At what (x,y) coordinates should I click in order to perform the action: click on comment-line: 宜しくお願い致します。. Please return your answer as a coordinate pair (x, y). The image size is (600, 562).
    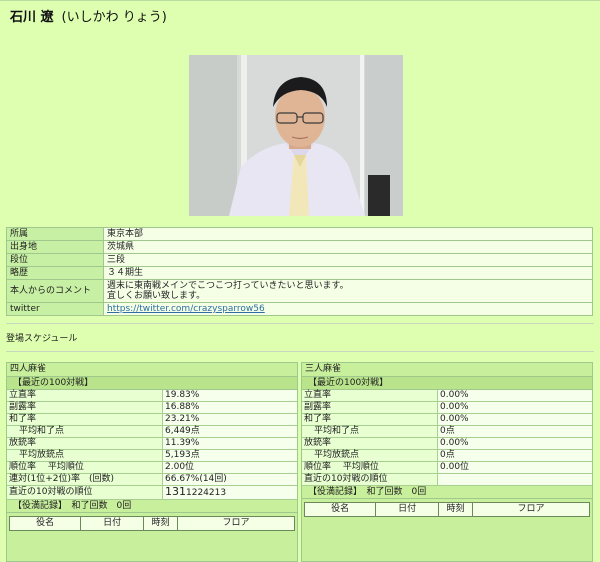
    Looking at the image, I should click on (156, 296).